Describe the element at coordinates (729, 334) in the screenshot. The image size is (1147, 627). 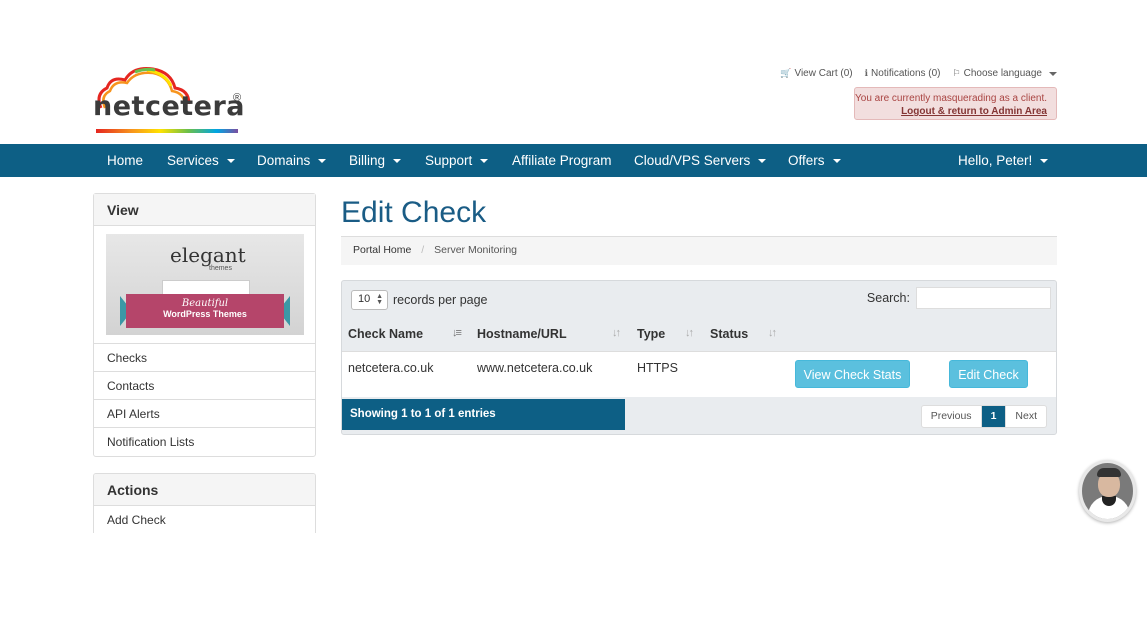
I see `column-header-status: Status` at that location.